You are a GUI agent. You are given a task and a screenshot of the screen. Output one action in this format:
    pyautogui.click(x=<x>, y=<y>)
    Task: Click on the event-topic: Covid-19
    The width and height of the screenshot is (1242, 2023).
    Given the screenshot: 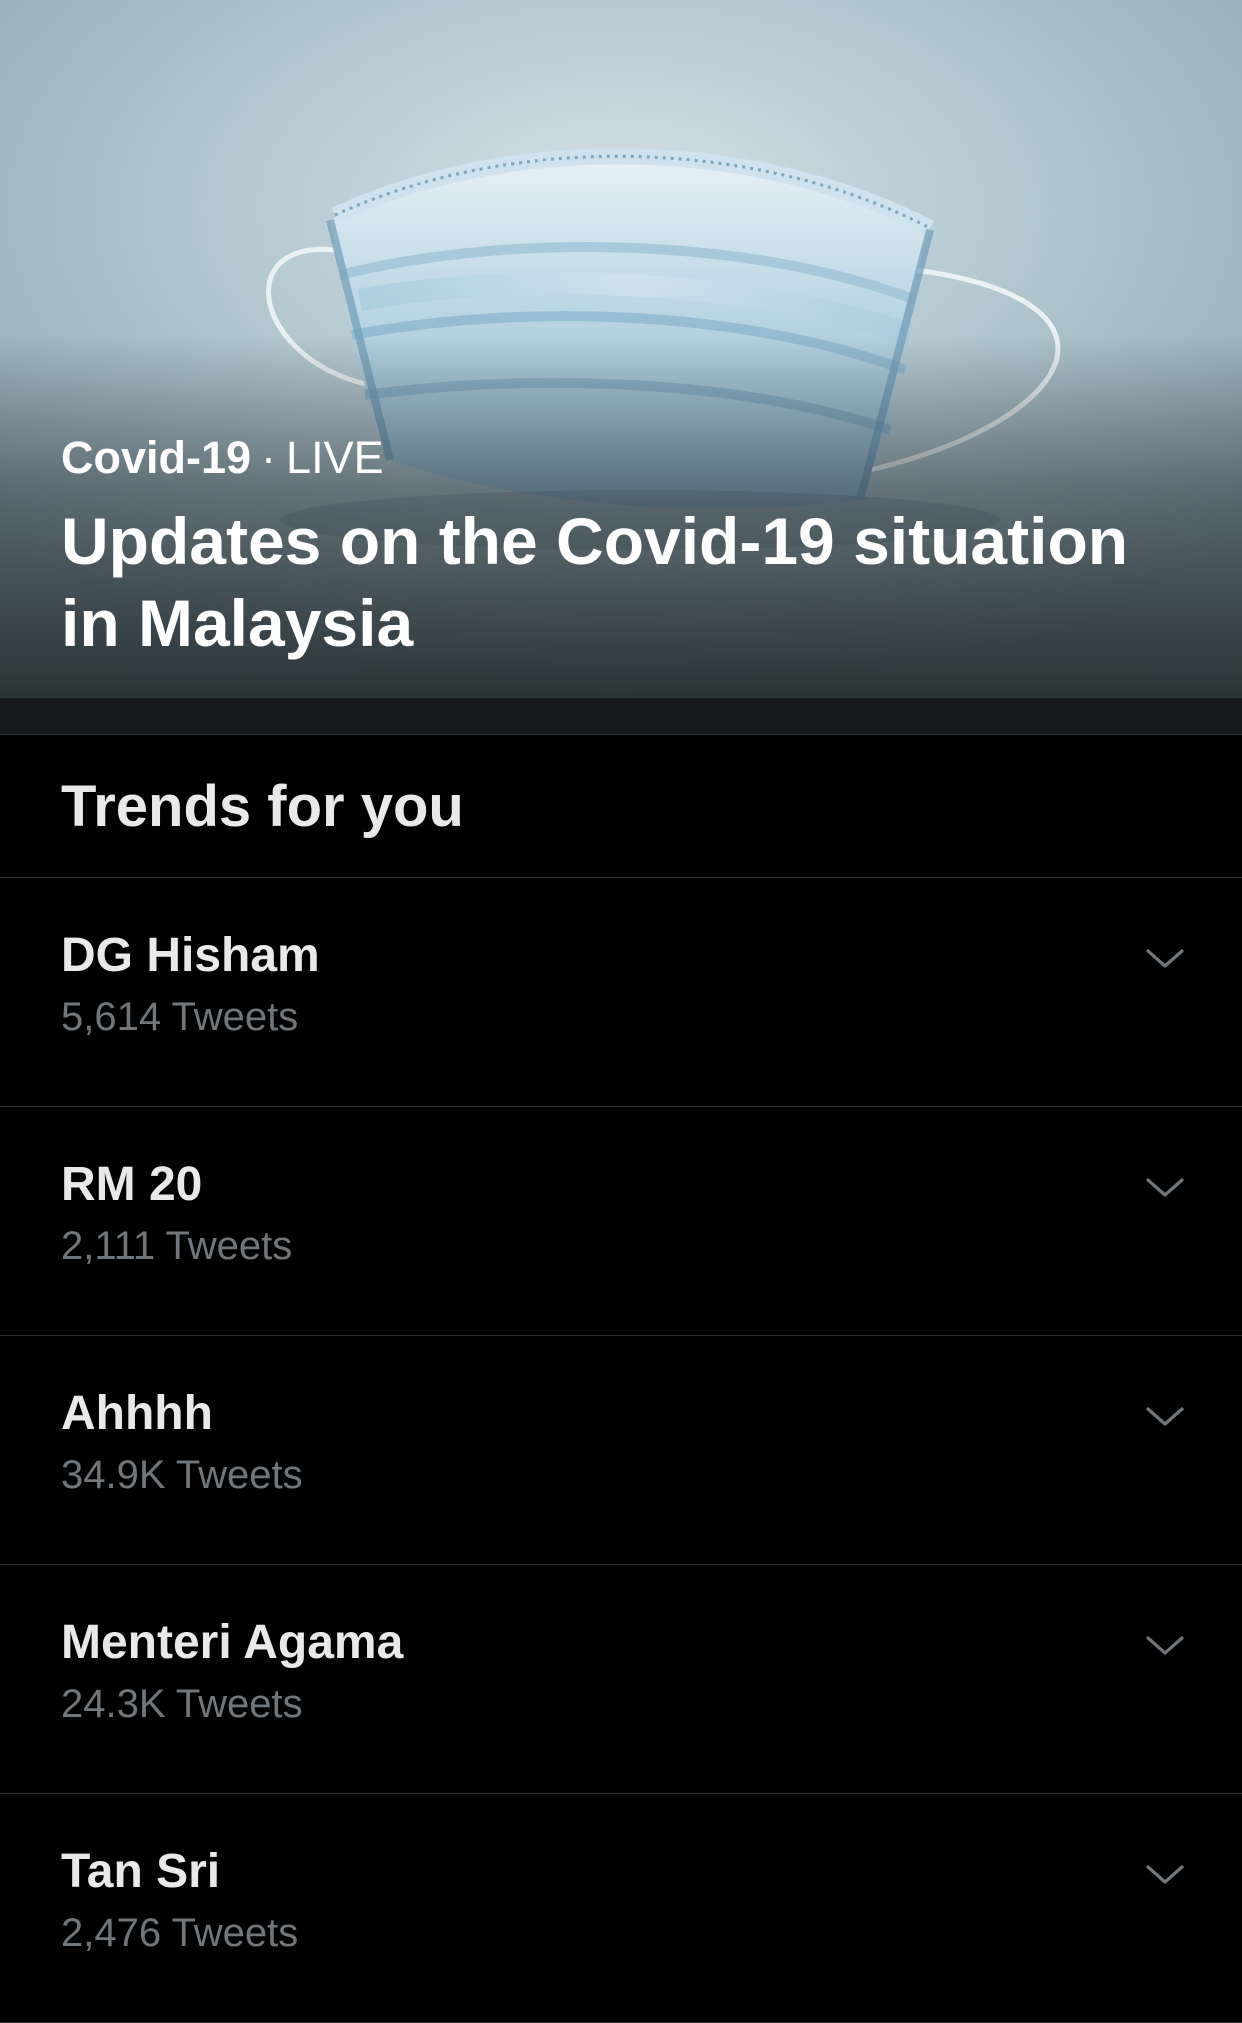 What is the action you would take?
    pyautogui.click(x=156, y=457)
    